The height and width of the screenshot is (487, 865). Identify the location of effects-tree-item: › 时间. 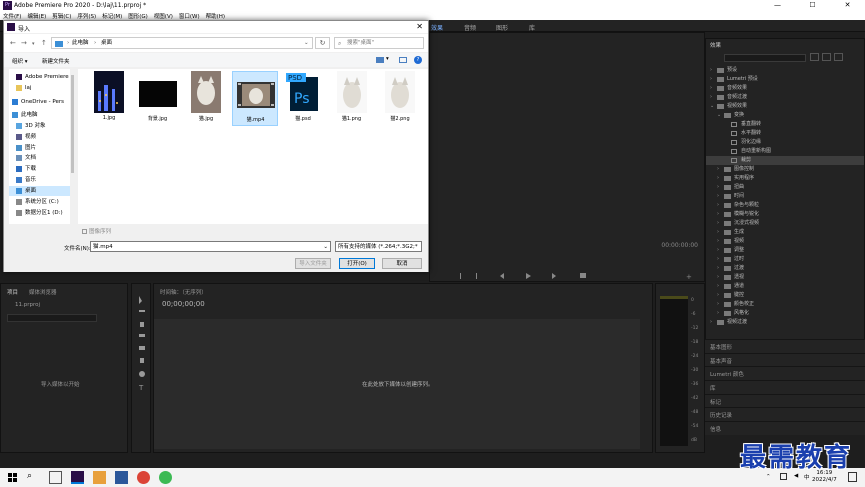
(785, 196).